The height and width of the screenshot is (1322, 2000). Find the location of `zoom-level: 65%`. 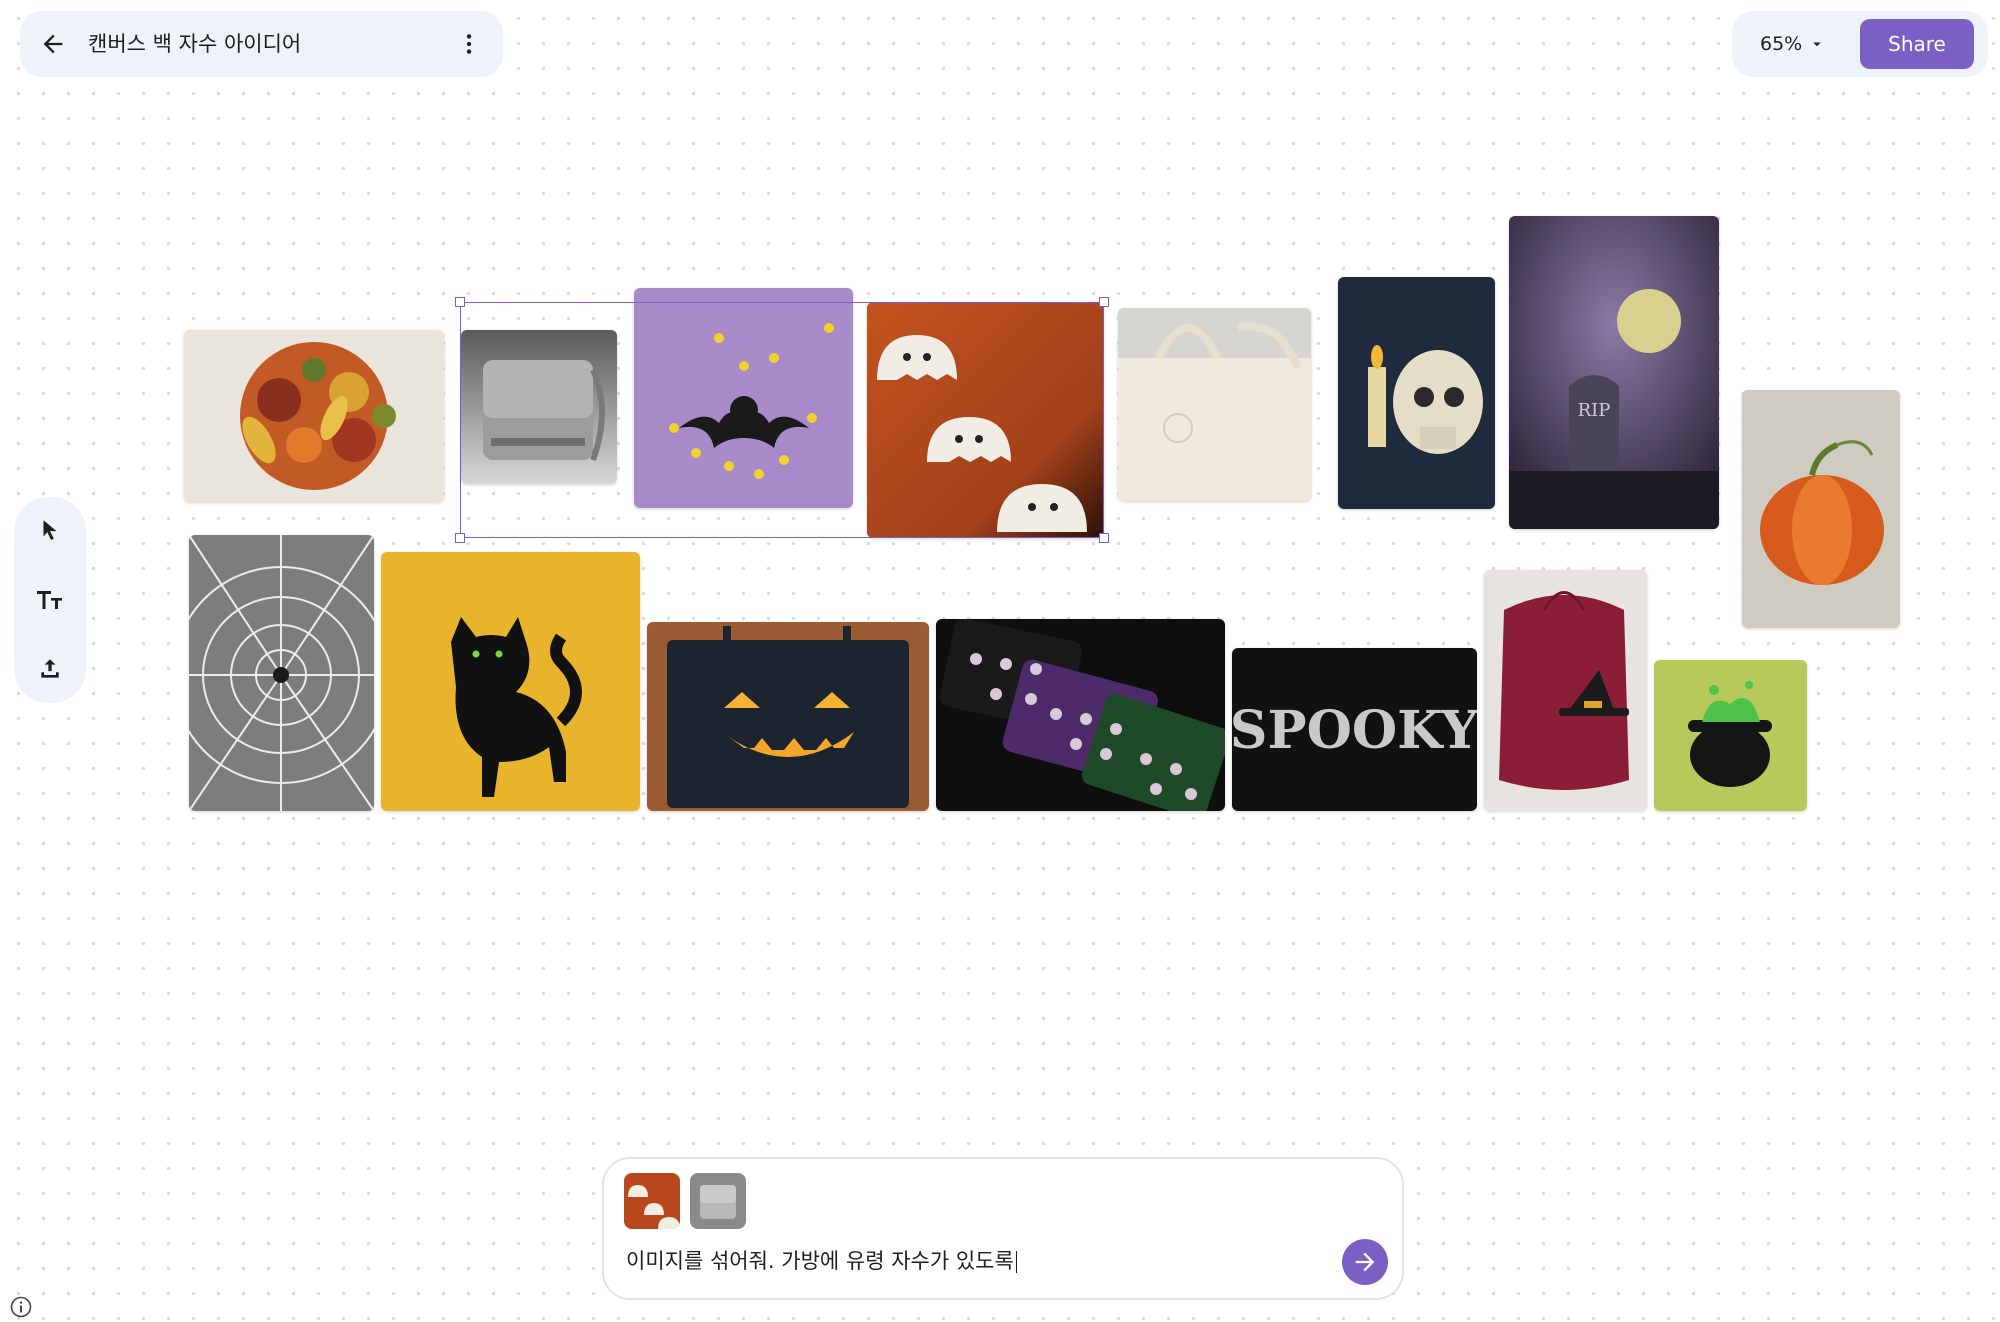

zoom-level: 65% is located at coordinates (1781, 44).